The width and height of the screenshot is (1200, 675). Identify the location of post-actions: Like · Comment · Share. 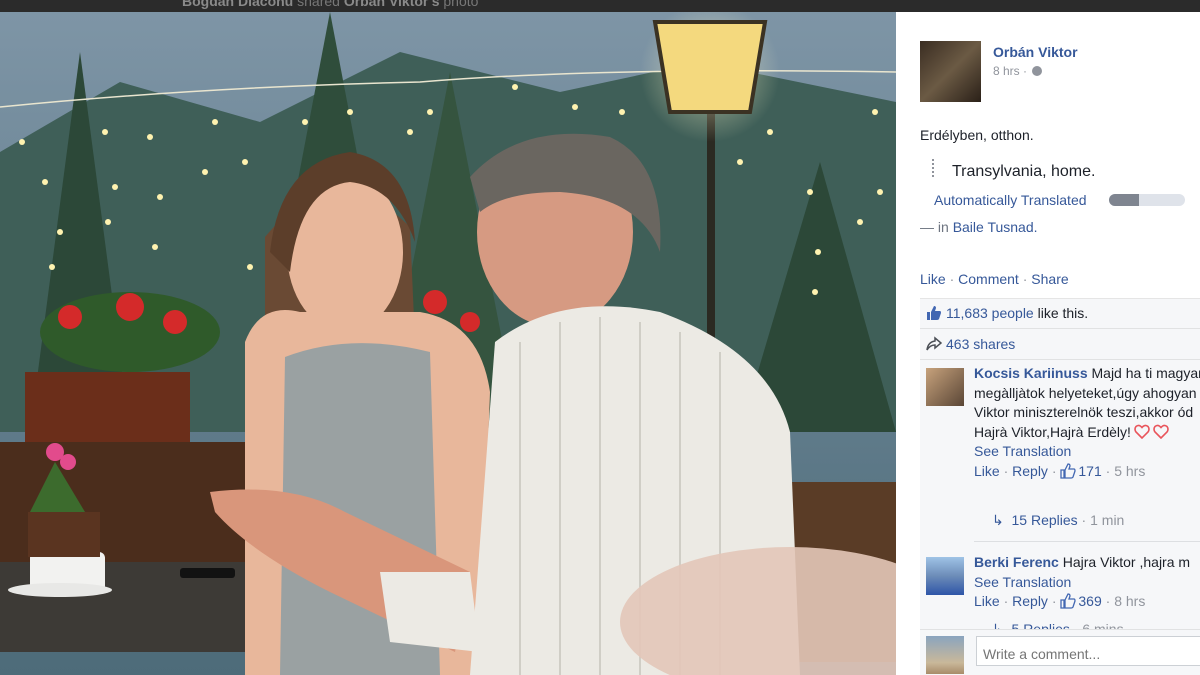
(994, 279).